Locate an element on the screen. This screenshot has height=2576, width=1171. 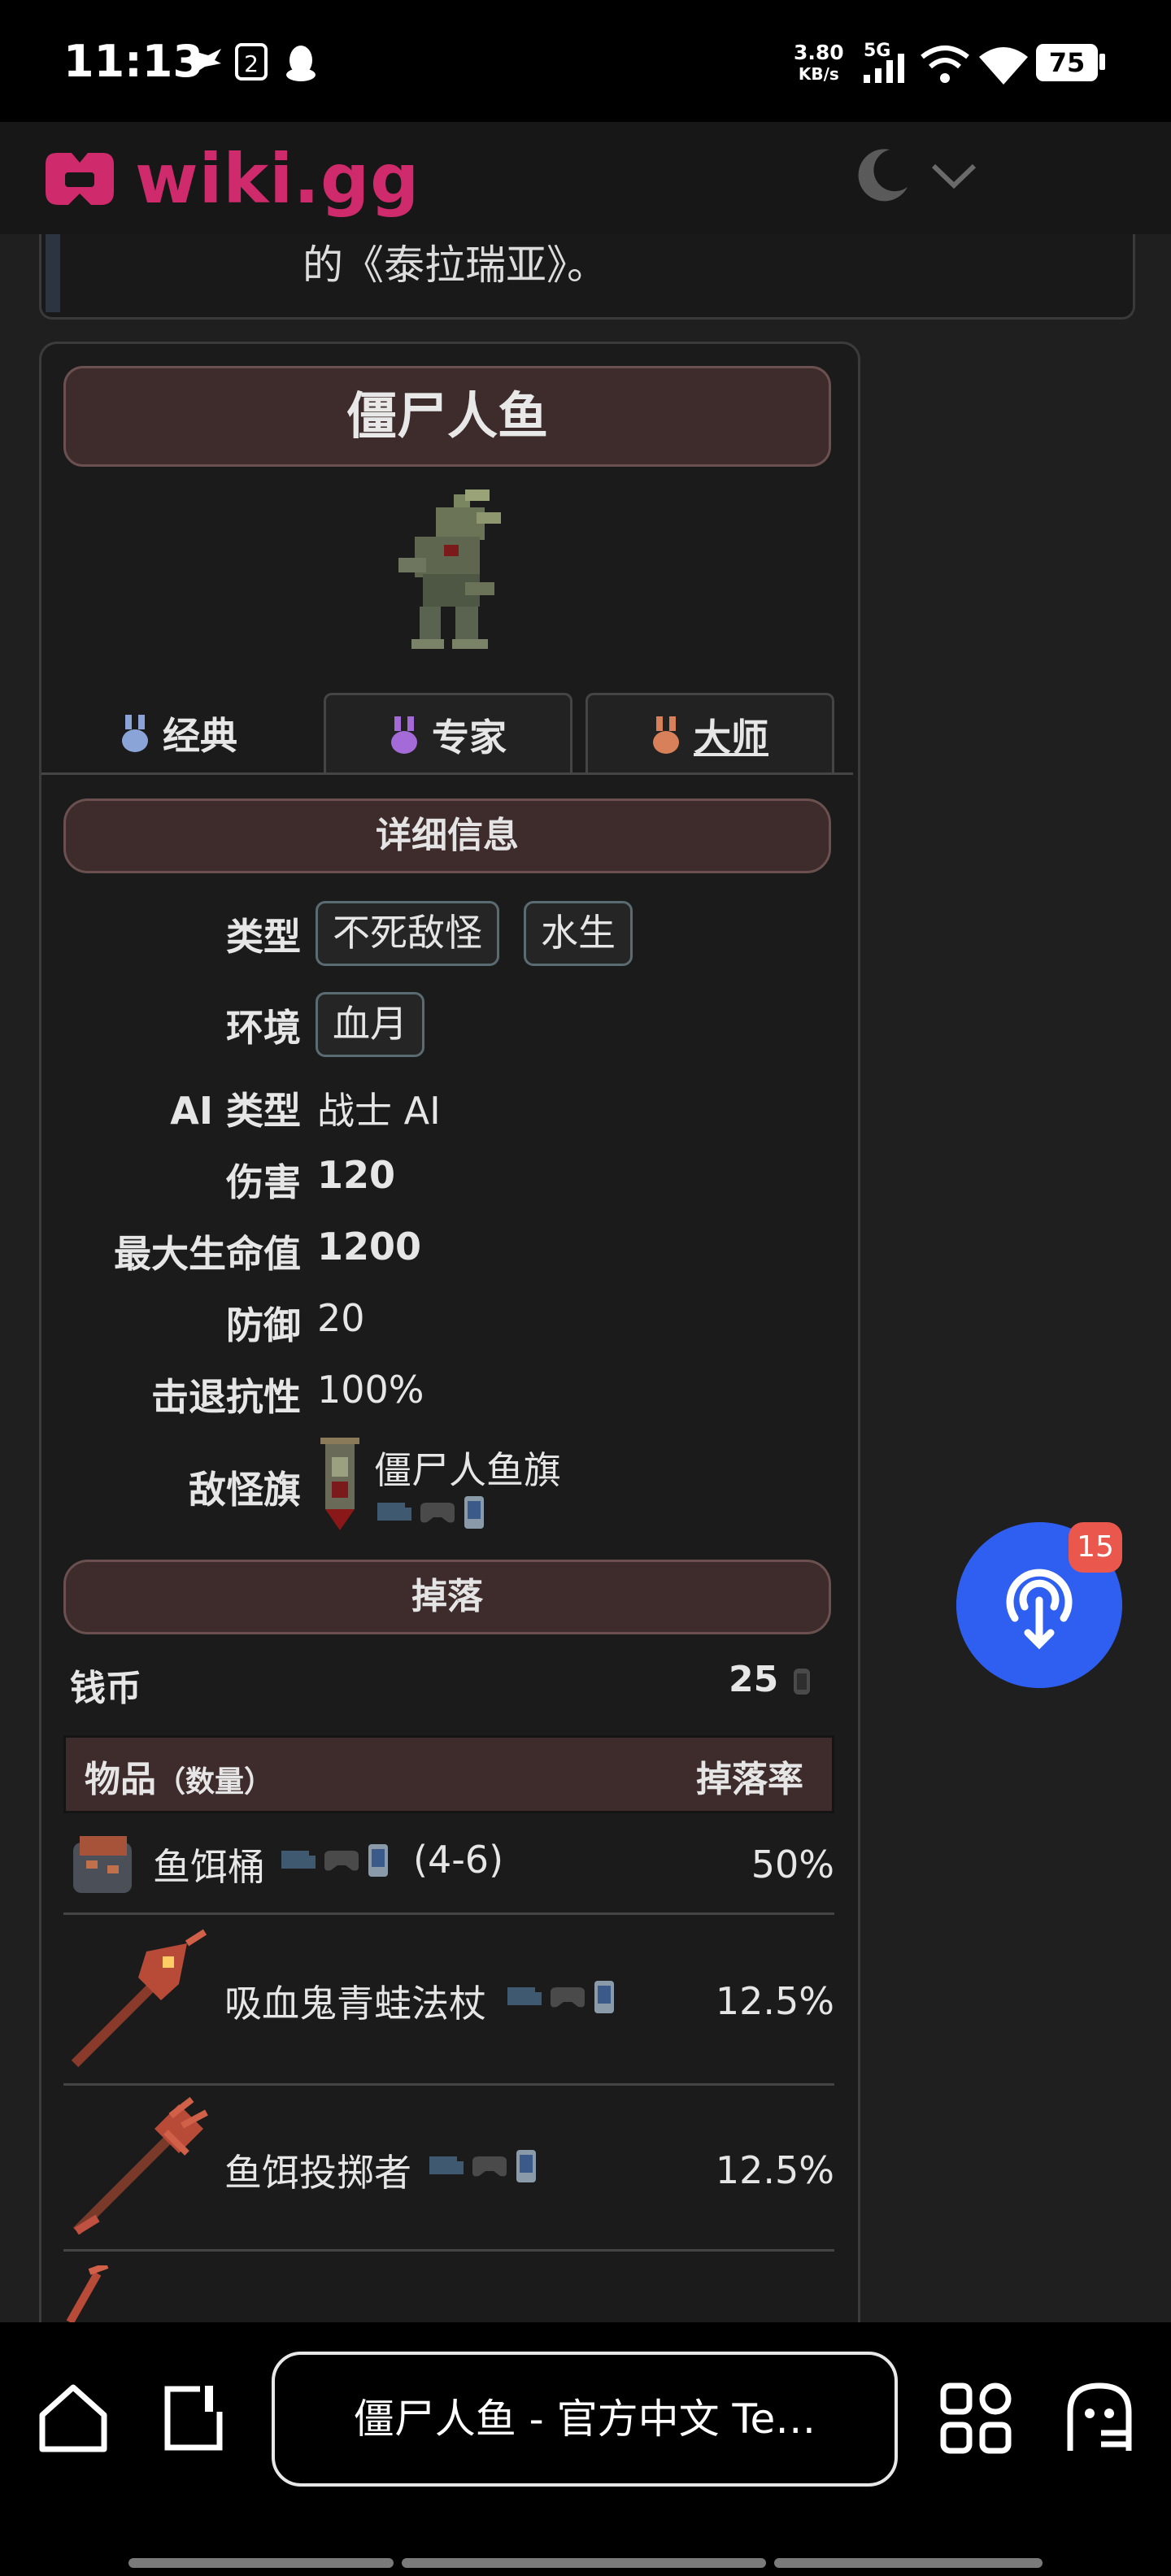
banner-value: 僵尸人鱼旗 is located at coordinates (468, 1468).